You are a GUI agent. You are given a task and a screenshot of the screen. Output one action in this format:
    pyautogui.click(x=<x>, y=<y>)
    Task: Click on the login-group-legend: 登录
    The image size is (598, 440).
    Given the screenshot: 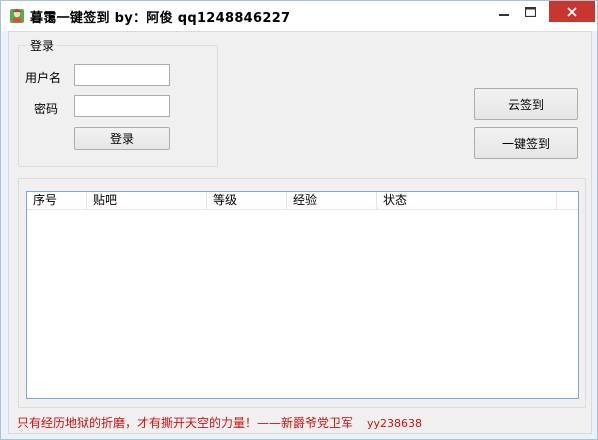 What is the action you would take?
    pyautogui.click(x=42, y=45)
    